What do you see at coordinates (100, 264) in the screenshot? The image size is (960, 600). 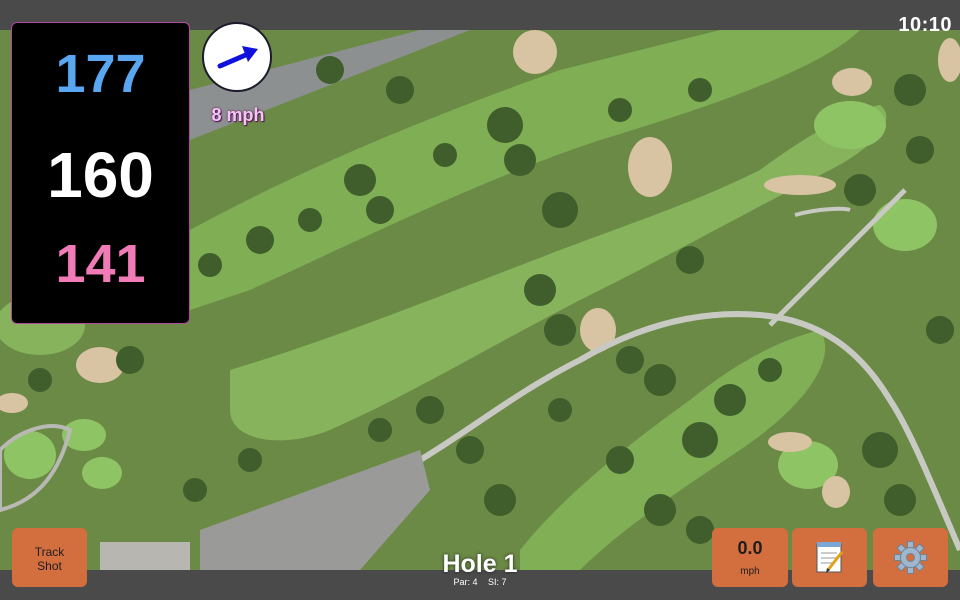 I see `front-distance: 141` at bounding box center [100, 264].